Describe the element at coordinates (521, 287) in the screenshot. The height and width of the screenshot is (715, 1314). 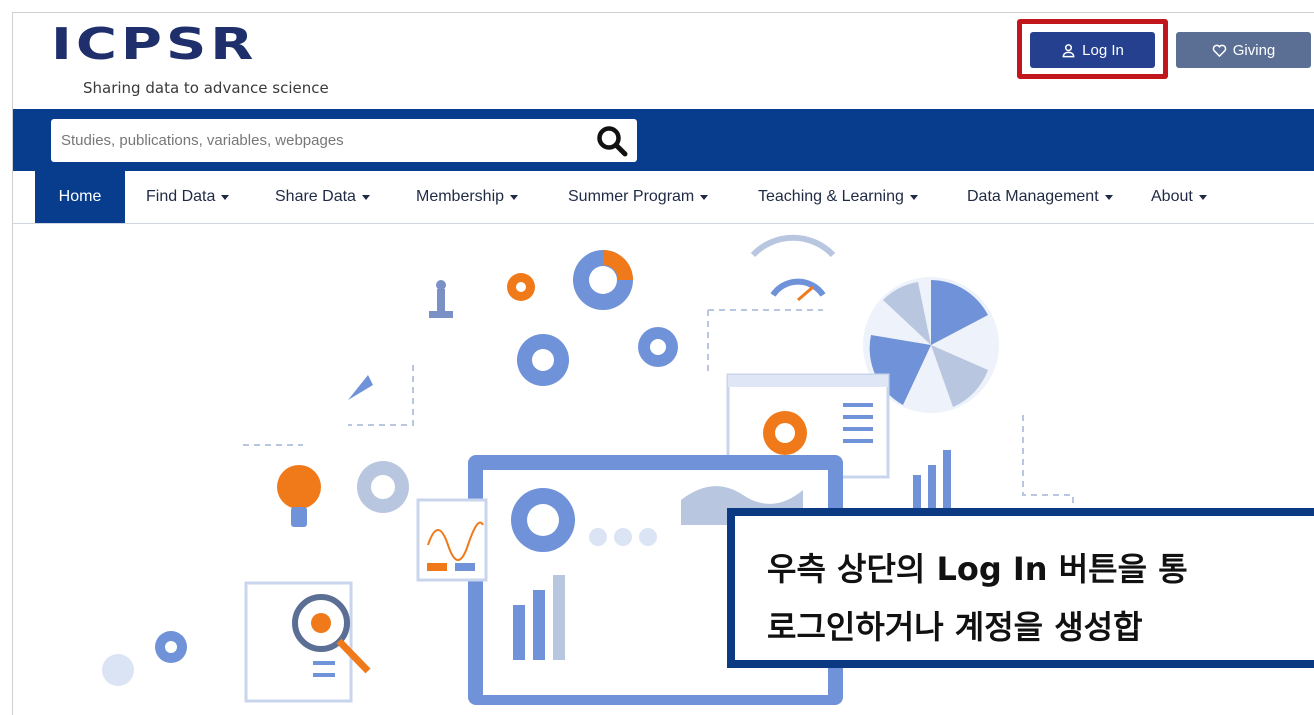
I see `orange-gear-icon` at that location.